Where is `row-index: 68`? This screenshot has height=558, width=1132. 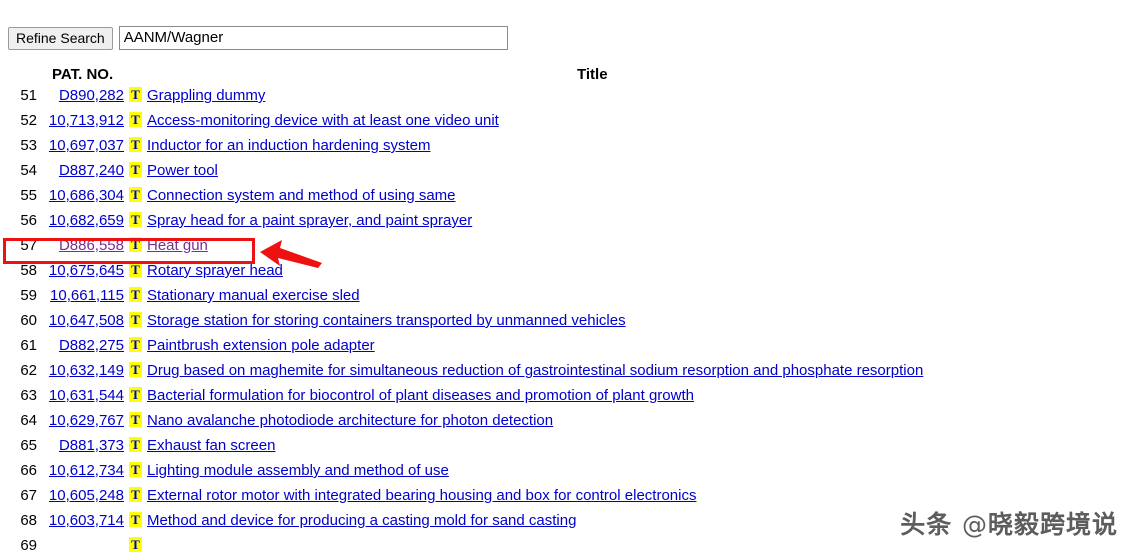
row-index: 68 is located at coordinates (28, 520).